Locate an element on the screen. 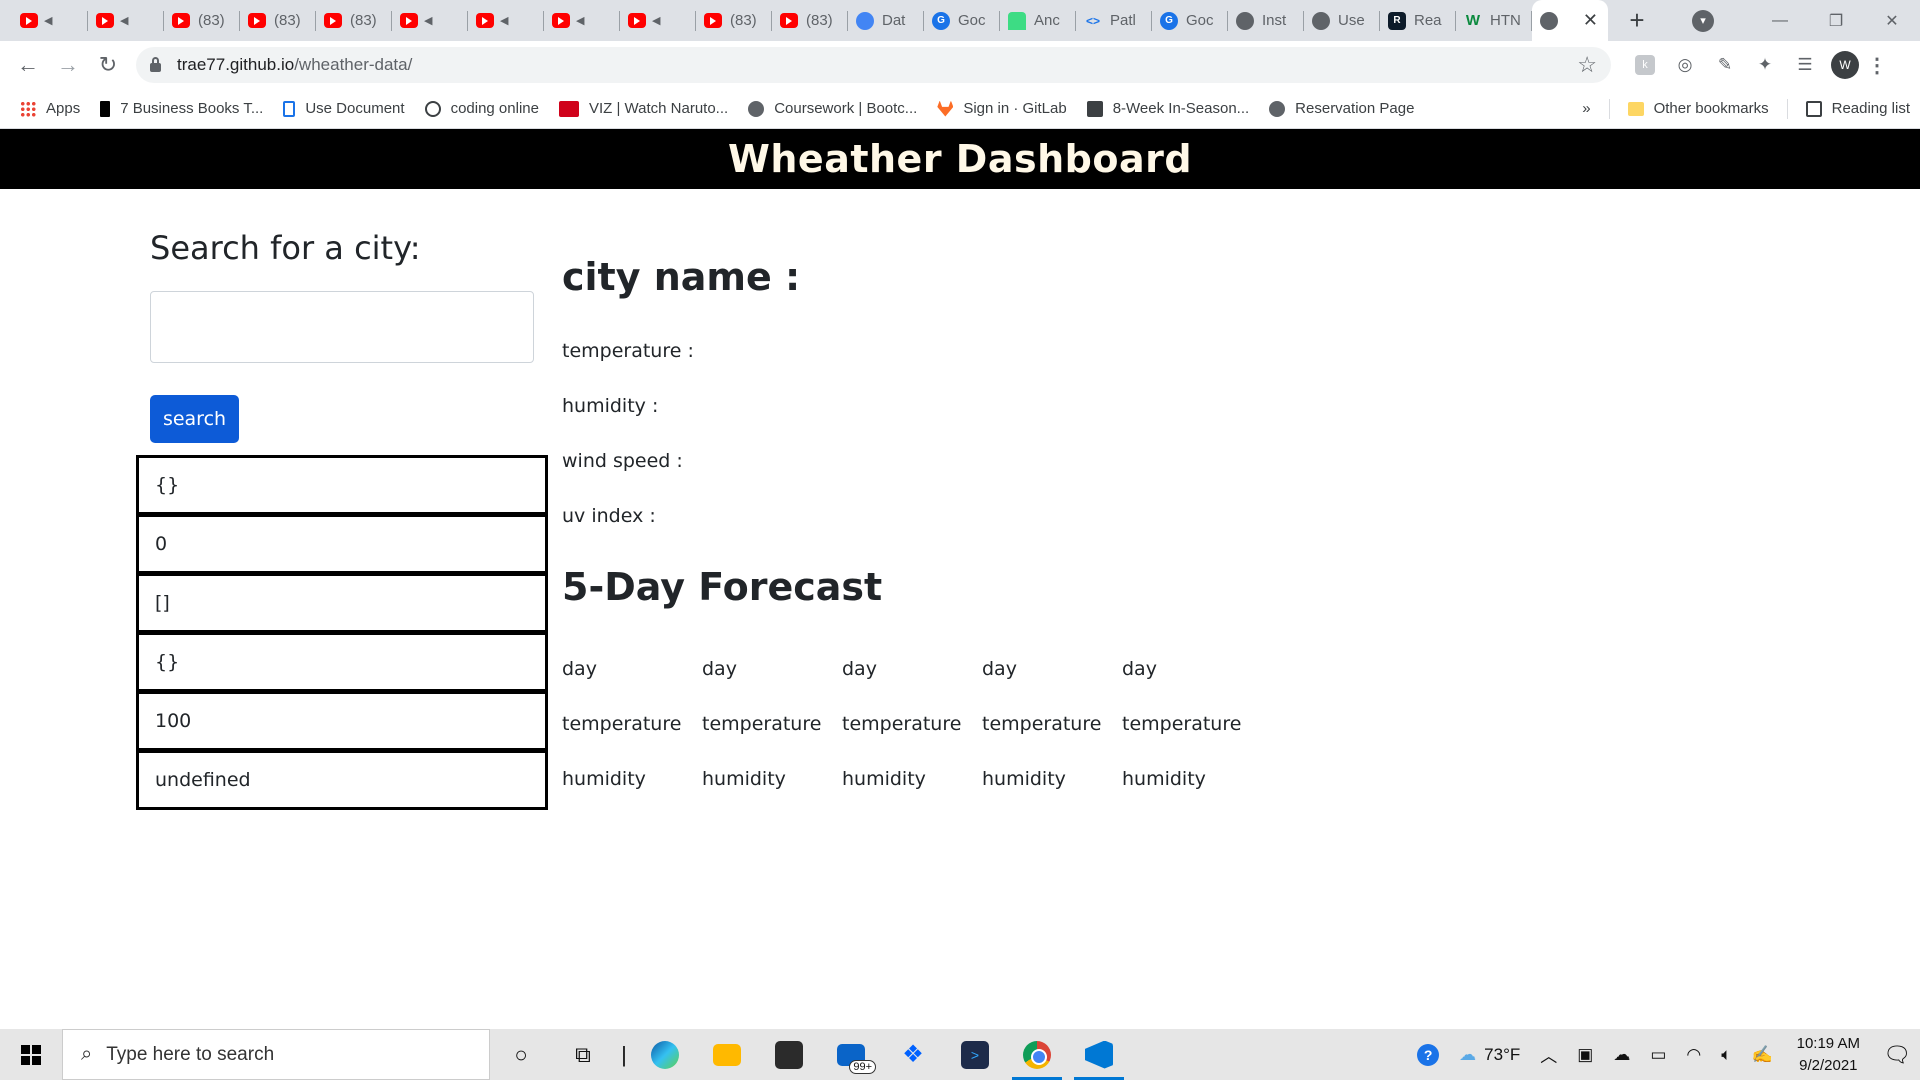 The image size is (1920, 1080). bookmark-star-icon: ☆ is located at coordinates (1587, 65).